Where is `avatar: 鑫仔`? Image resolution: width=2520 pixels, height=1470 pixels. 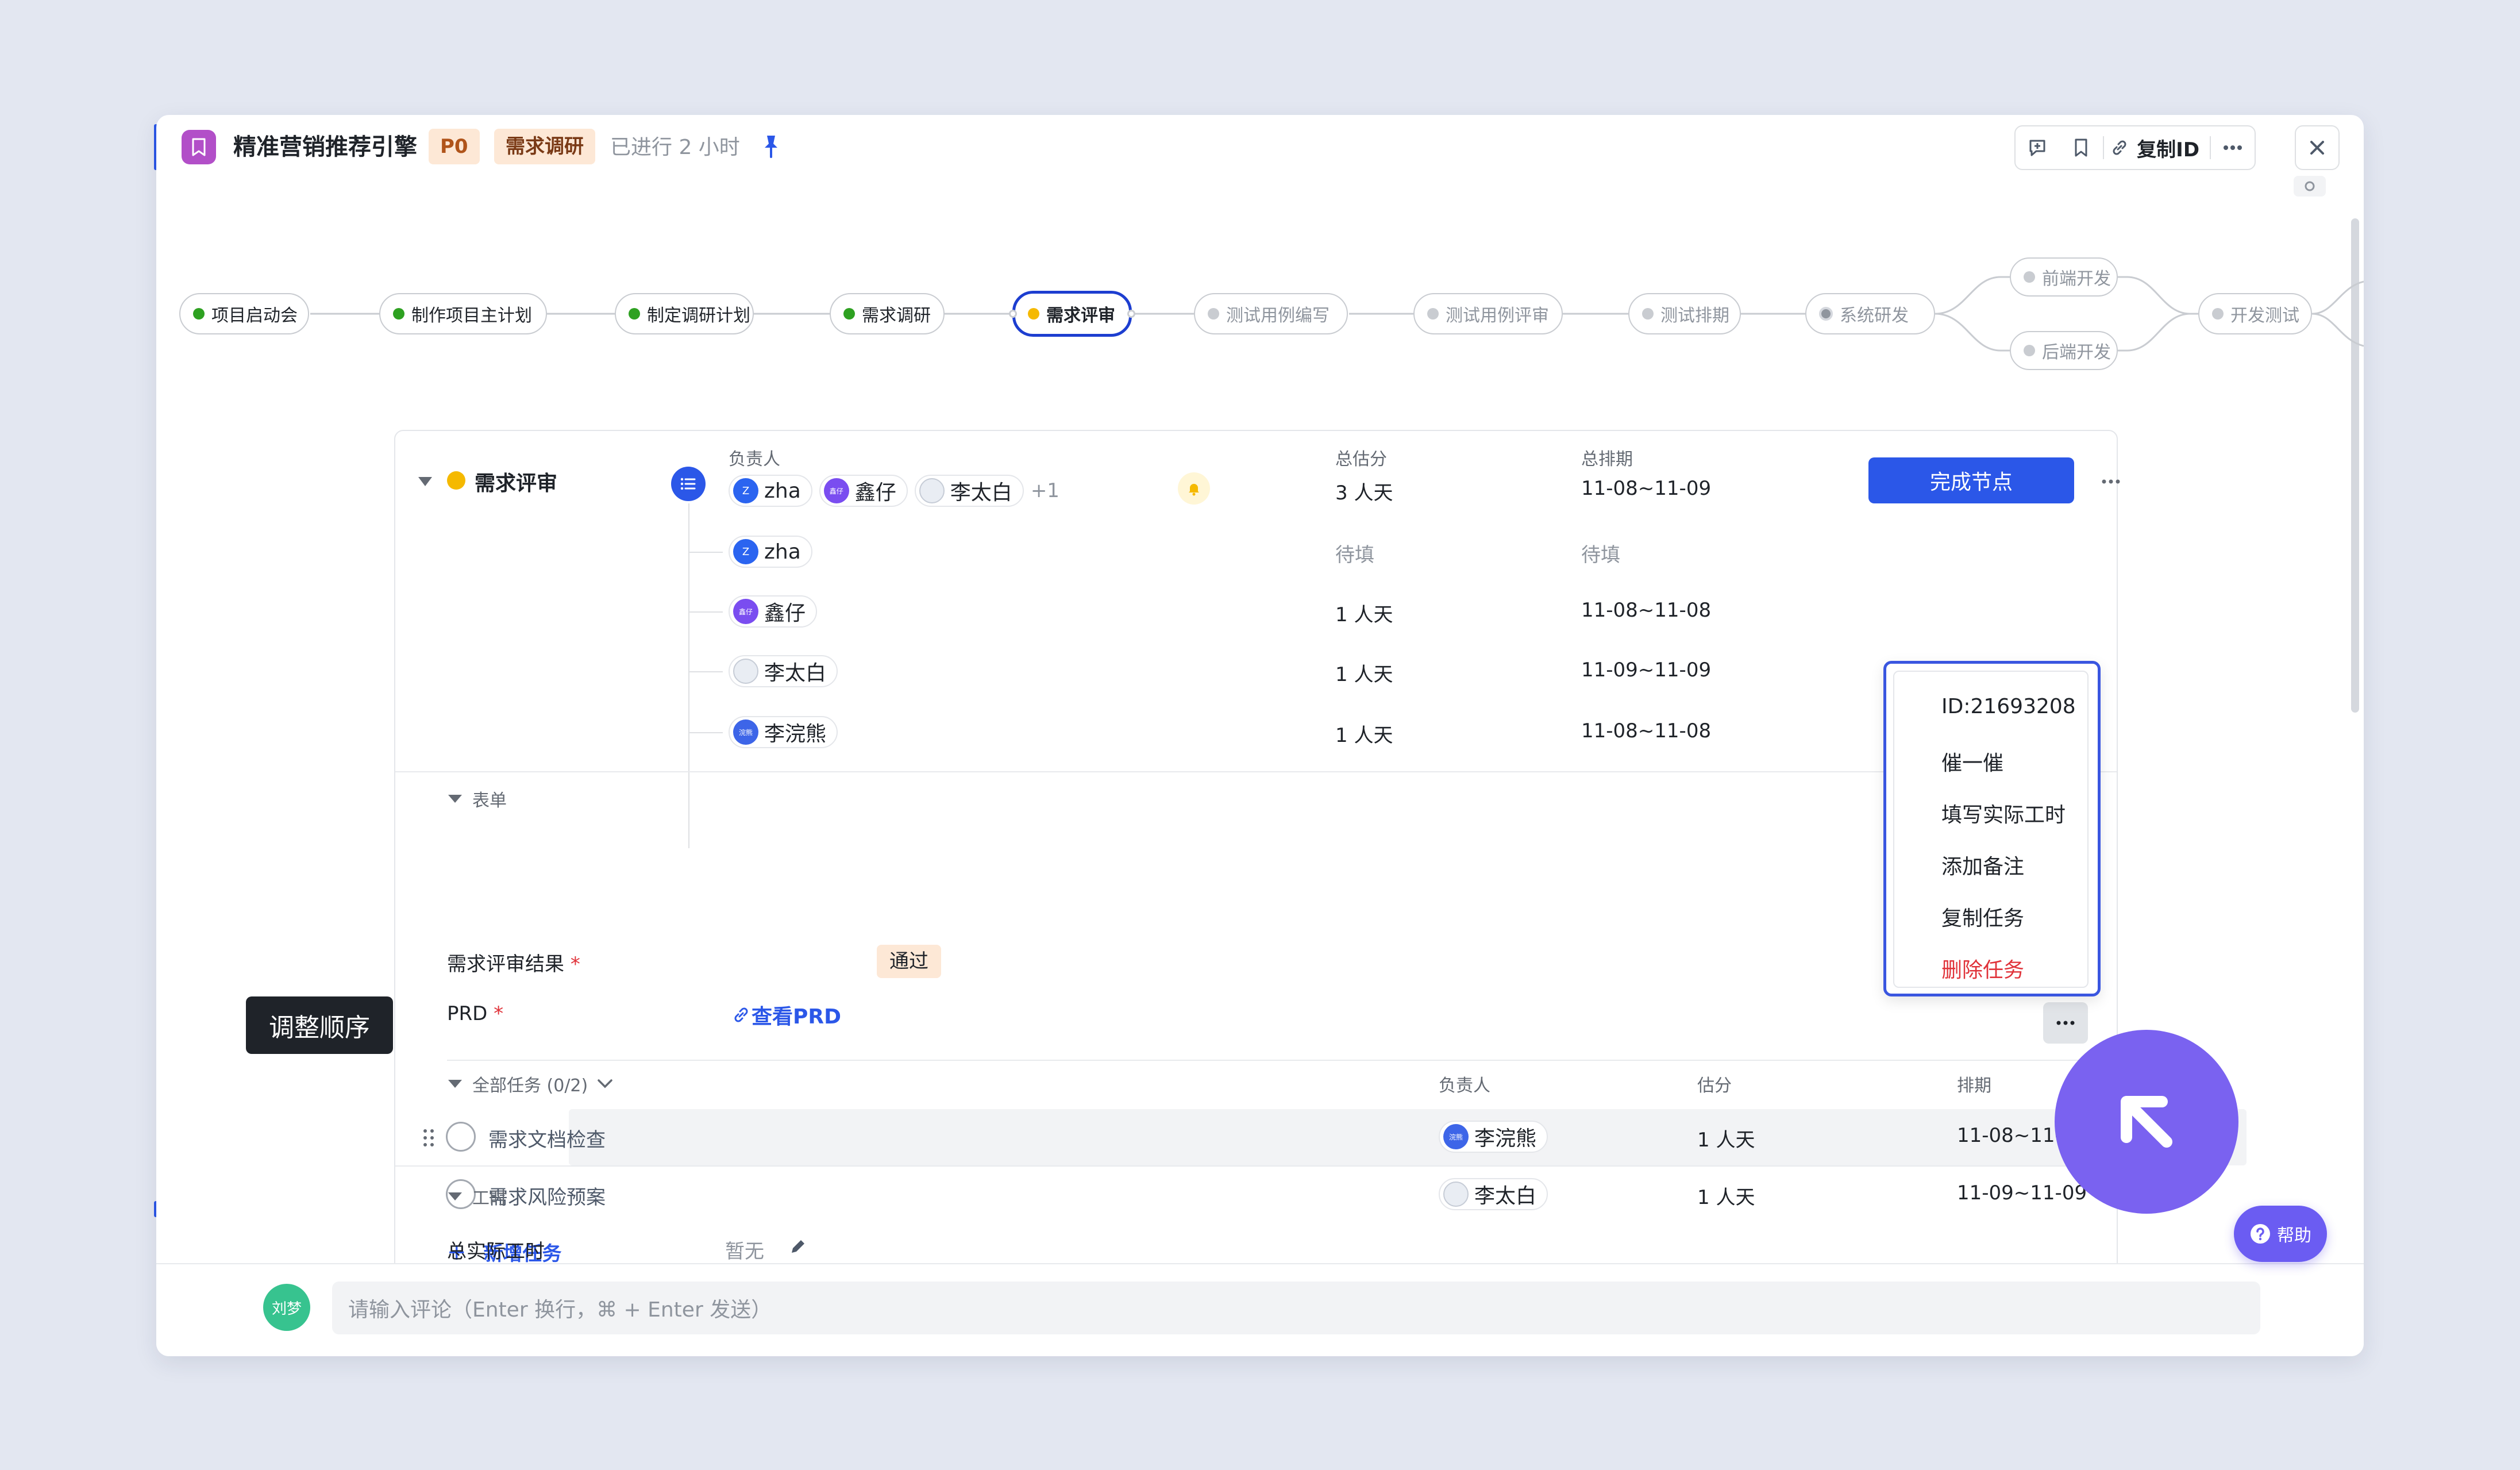 avatar: 鑫仔 is located at coordinates (836, 490).